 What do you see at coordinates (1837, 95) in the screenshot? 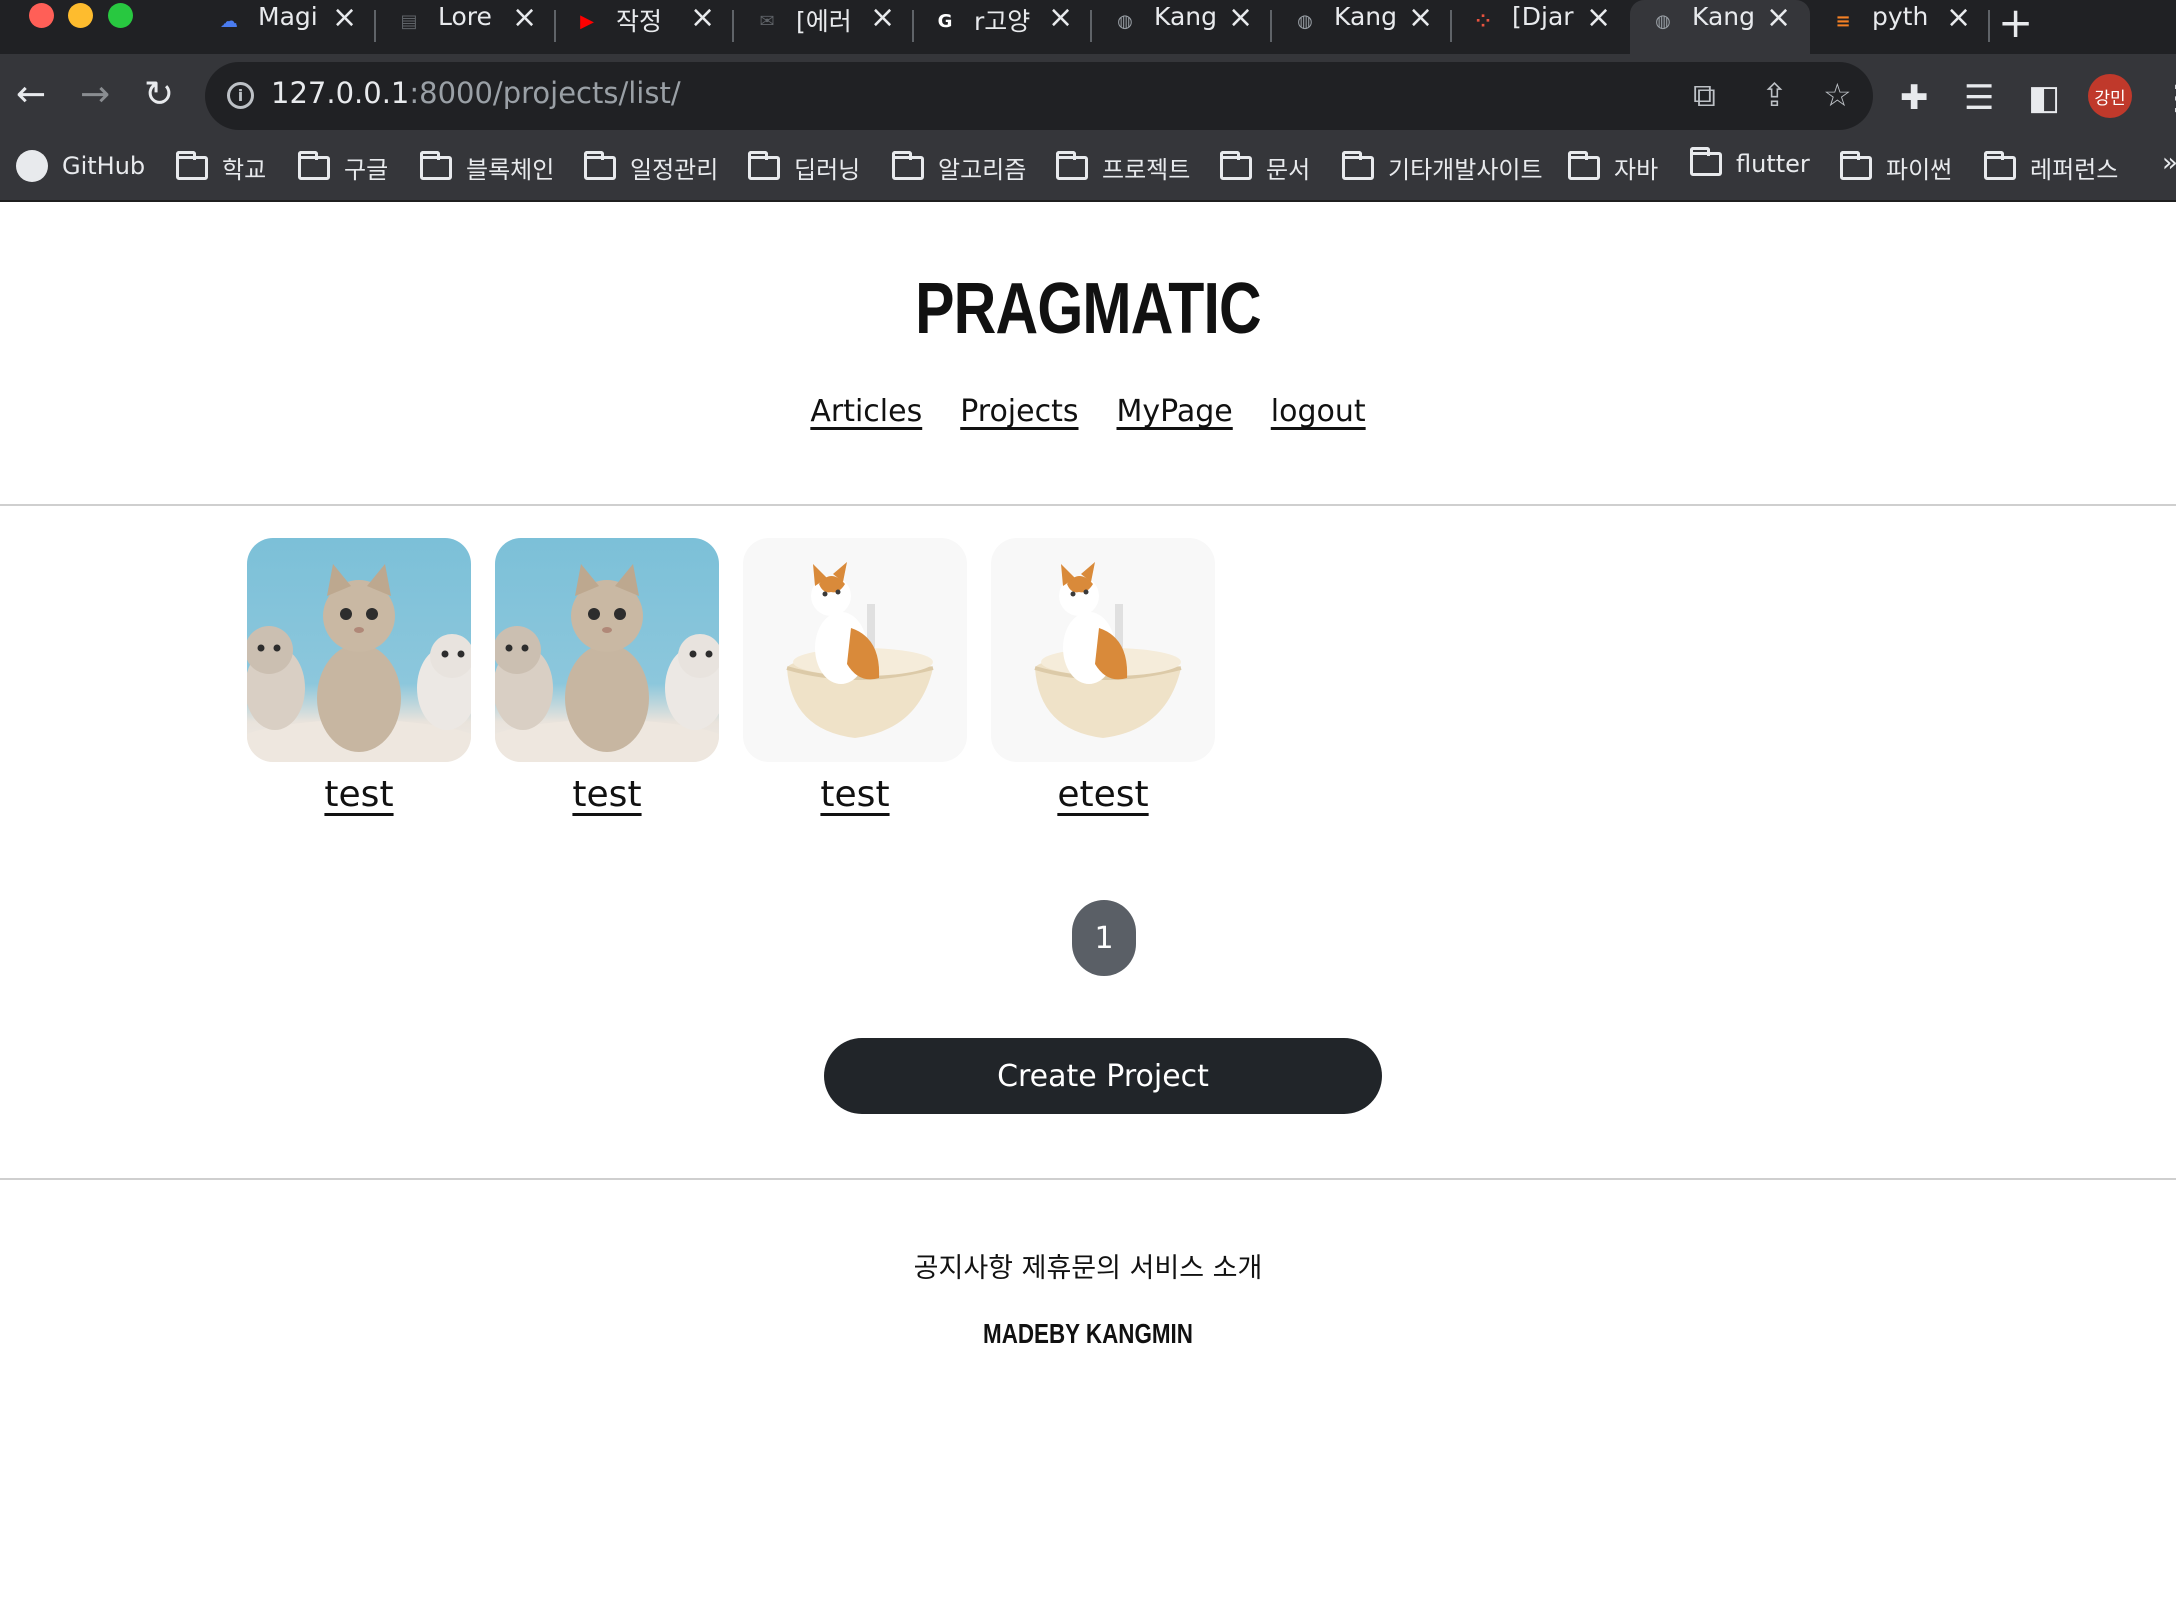
I see `bookmark-star-icon: ☆` at bounding box center [1837, 95].